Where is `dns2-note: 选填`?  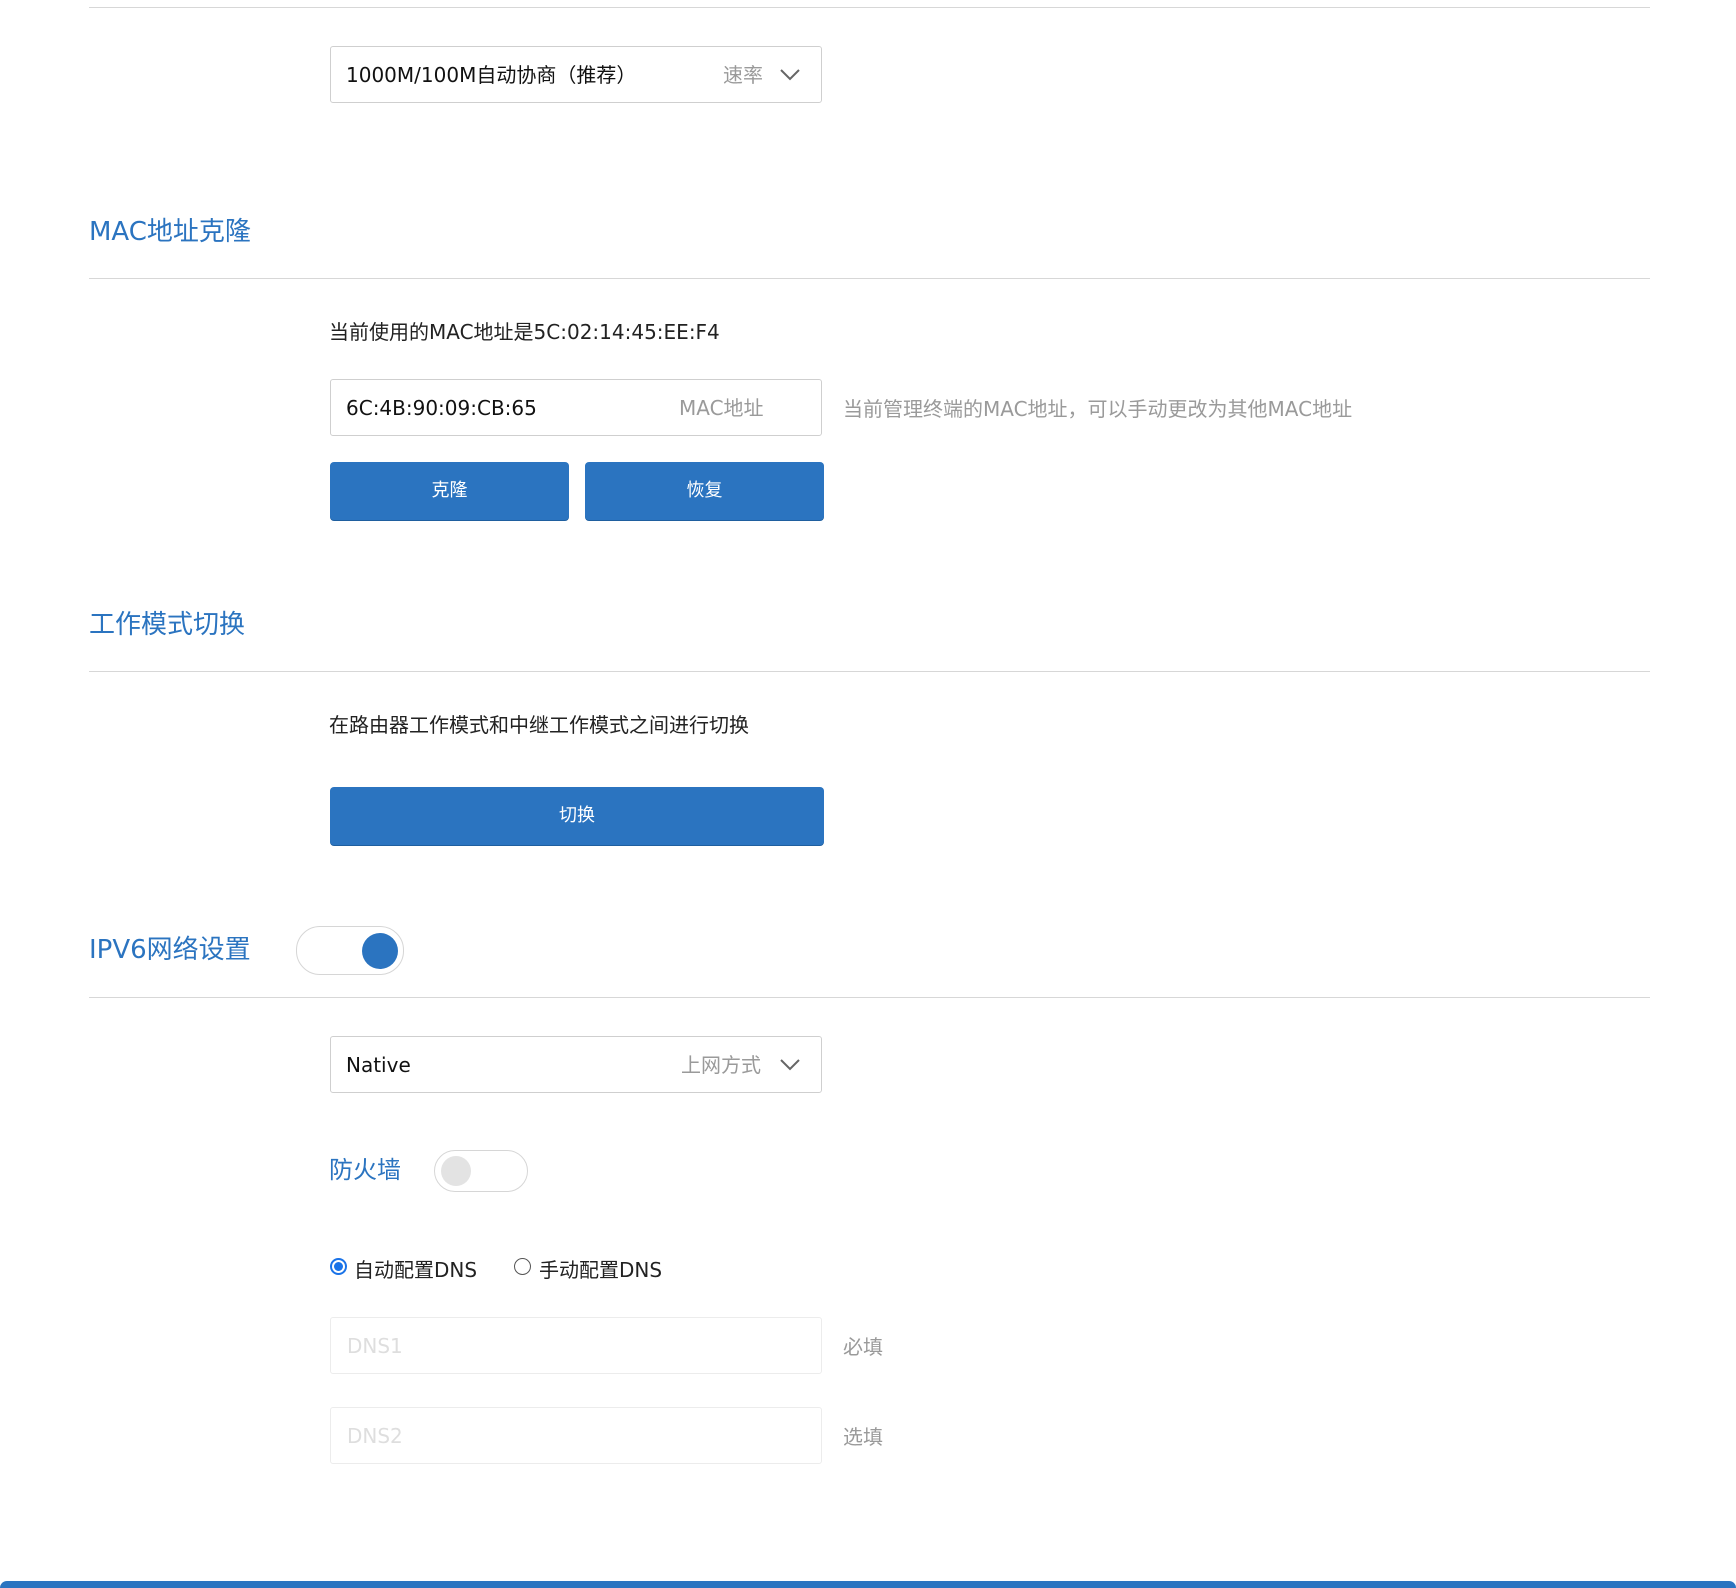
dns2-note: 选填 is located at coordinates (863, 1437).